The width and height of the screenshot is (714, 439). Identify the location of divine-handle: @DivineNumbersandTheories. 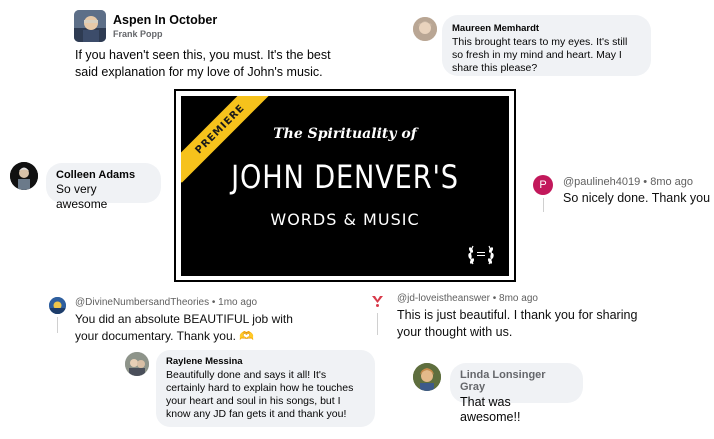
(142, 302).